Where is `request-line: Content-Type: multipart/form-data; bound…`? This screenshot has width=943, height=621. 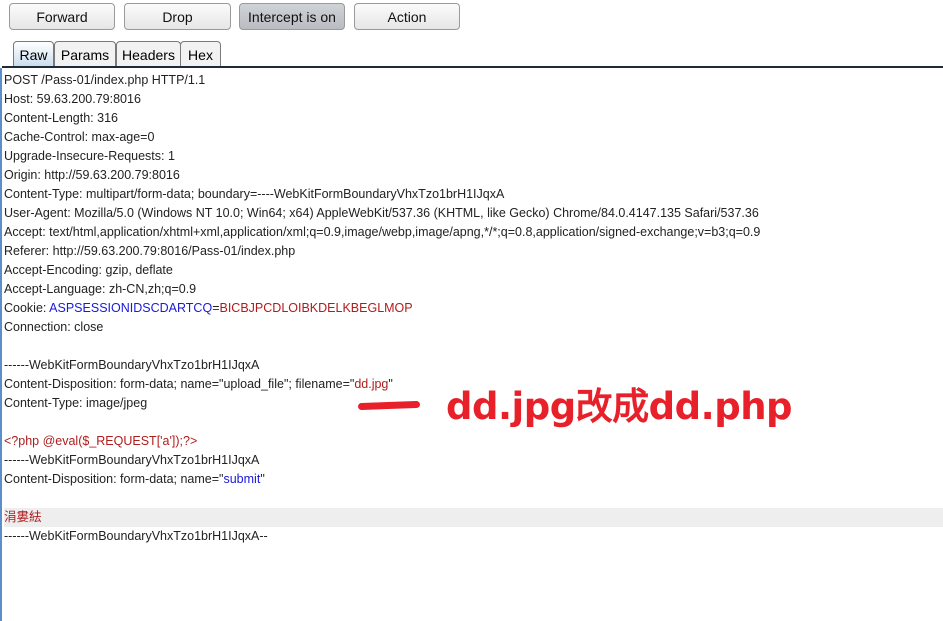
request-line: Content-Type: multipart/form-data; bound… is located at coordinates (473, 194).